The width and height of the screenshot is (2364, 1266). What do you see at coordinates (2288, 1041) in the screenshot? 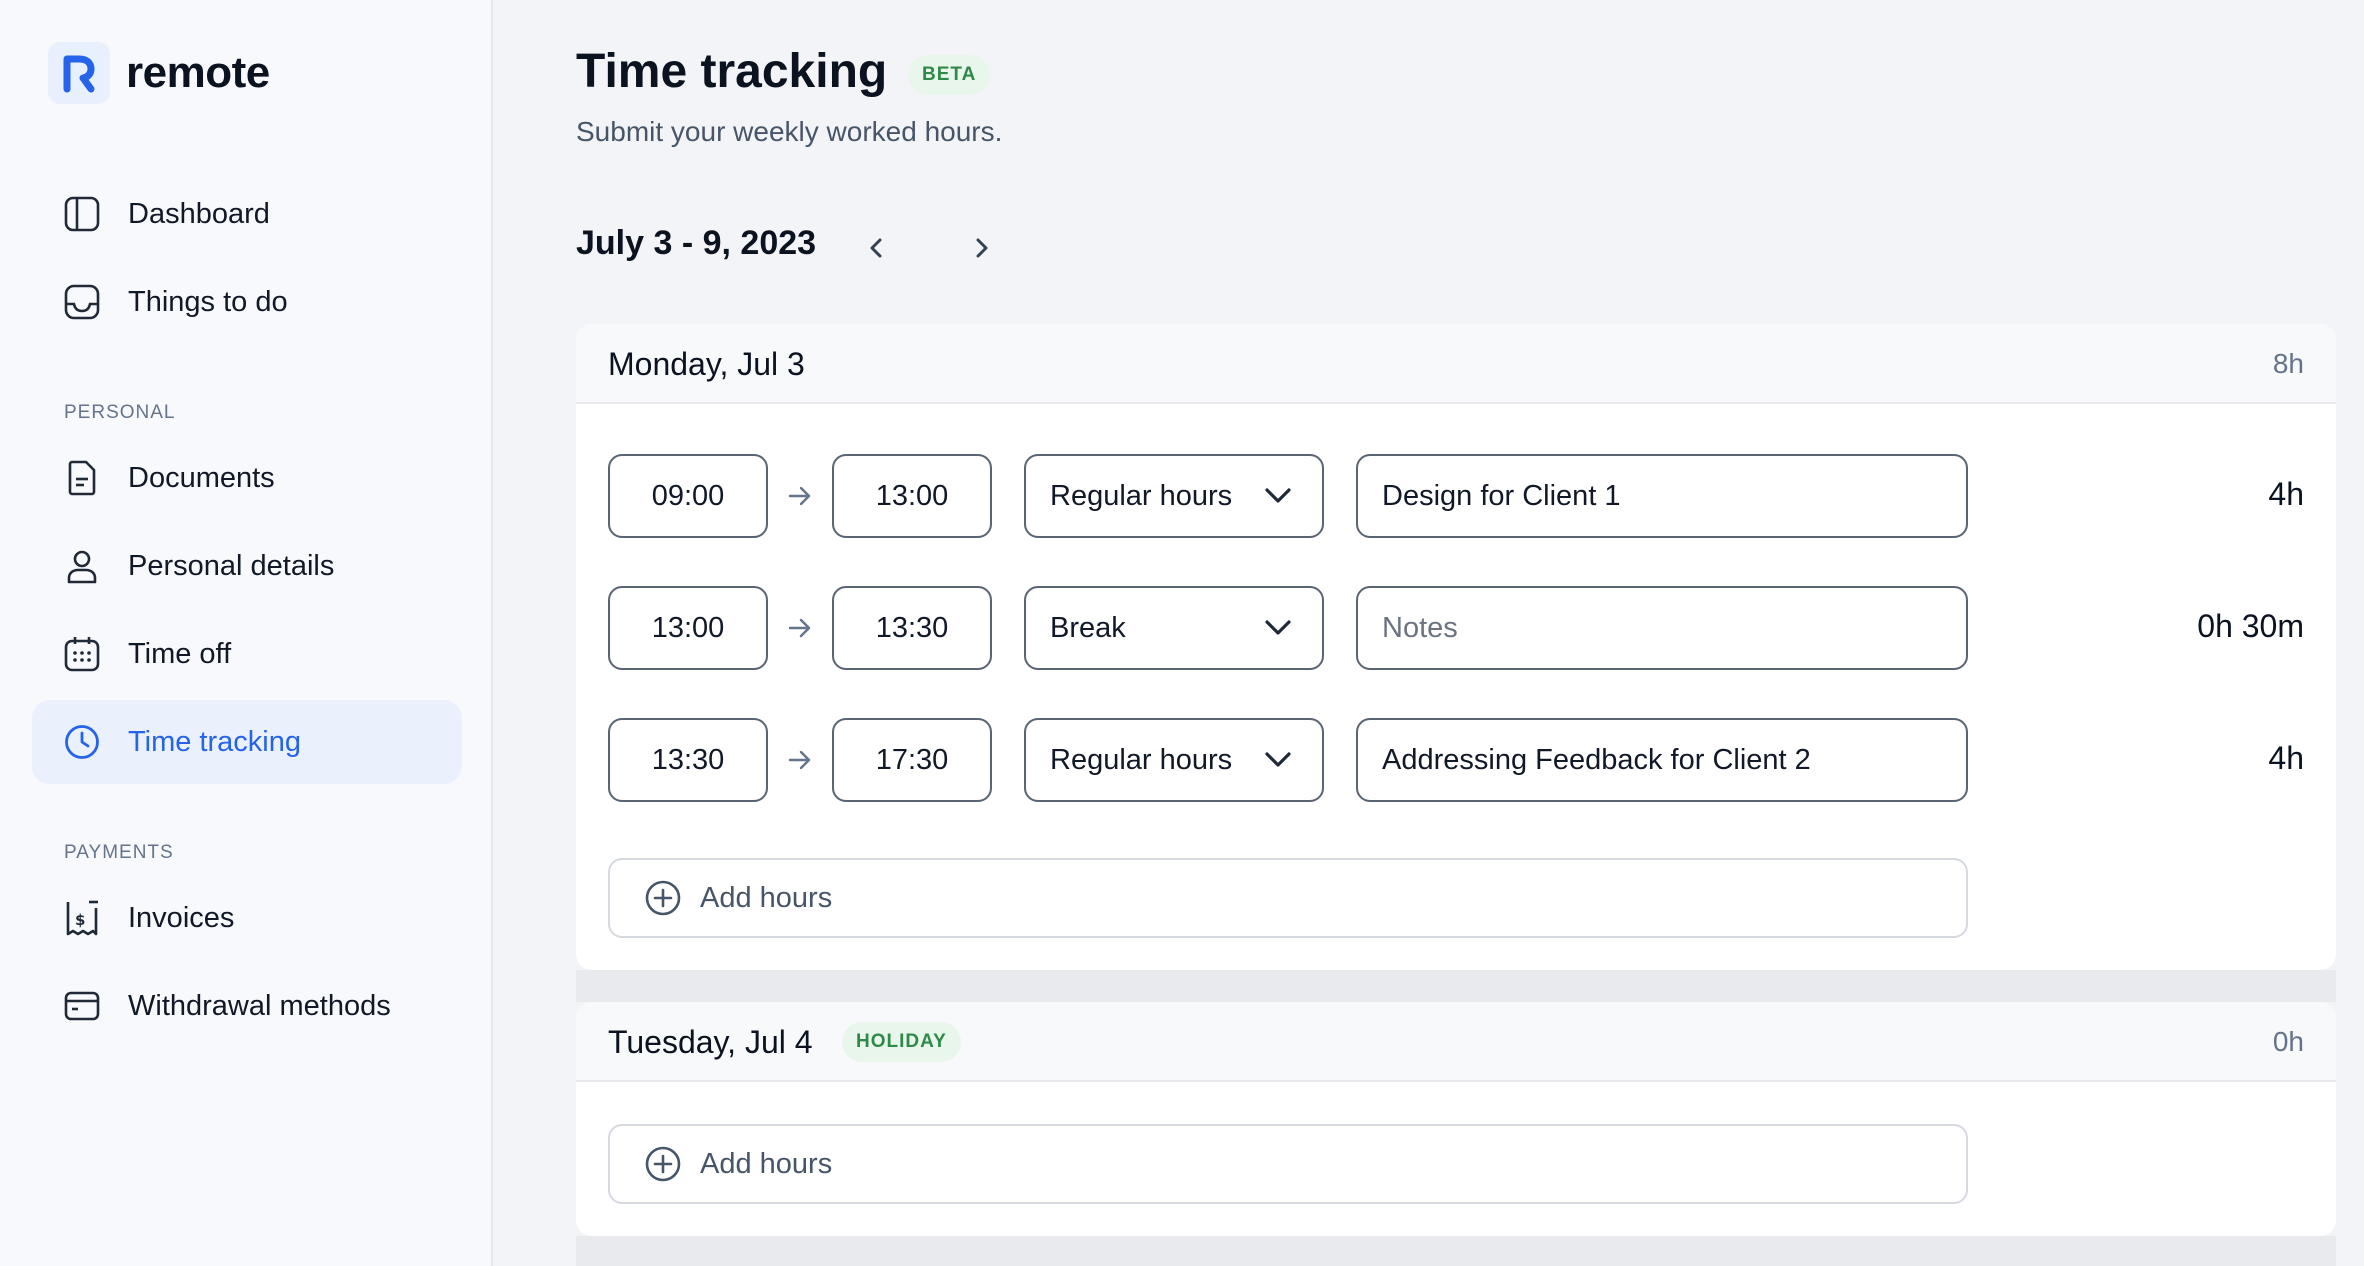
I see `day-total: 0h` at bounding box center [2288, 1041].